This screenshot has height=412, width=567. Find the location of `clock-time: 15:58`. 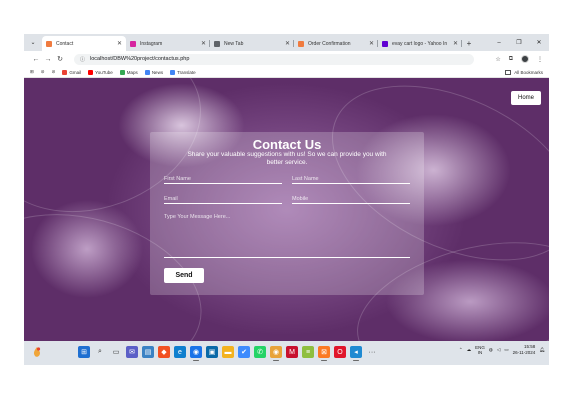

clock-time: 15:58 is located at coordinates (530, 346).